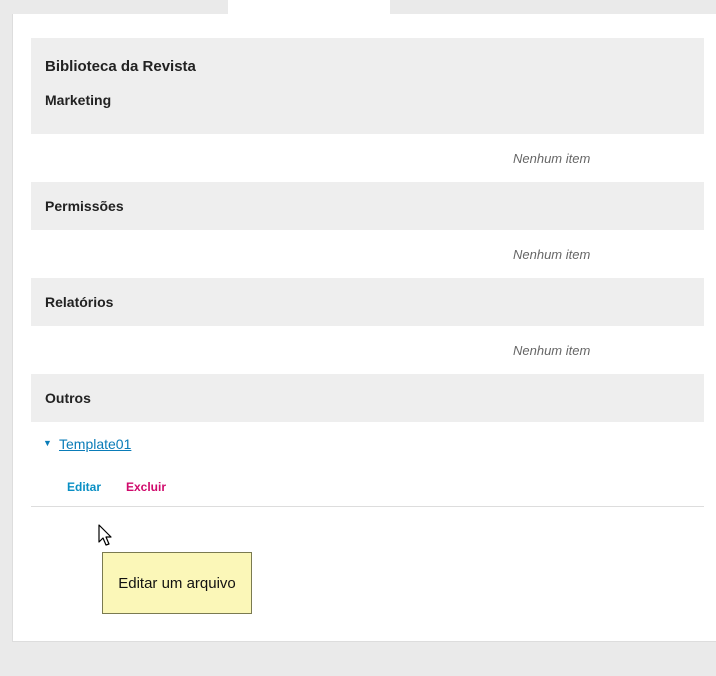  Describe the element at coordinates (367, 398) in the screenshot. I see `category-header-outros: Outros` at that location.